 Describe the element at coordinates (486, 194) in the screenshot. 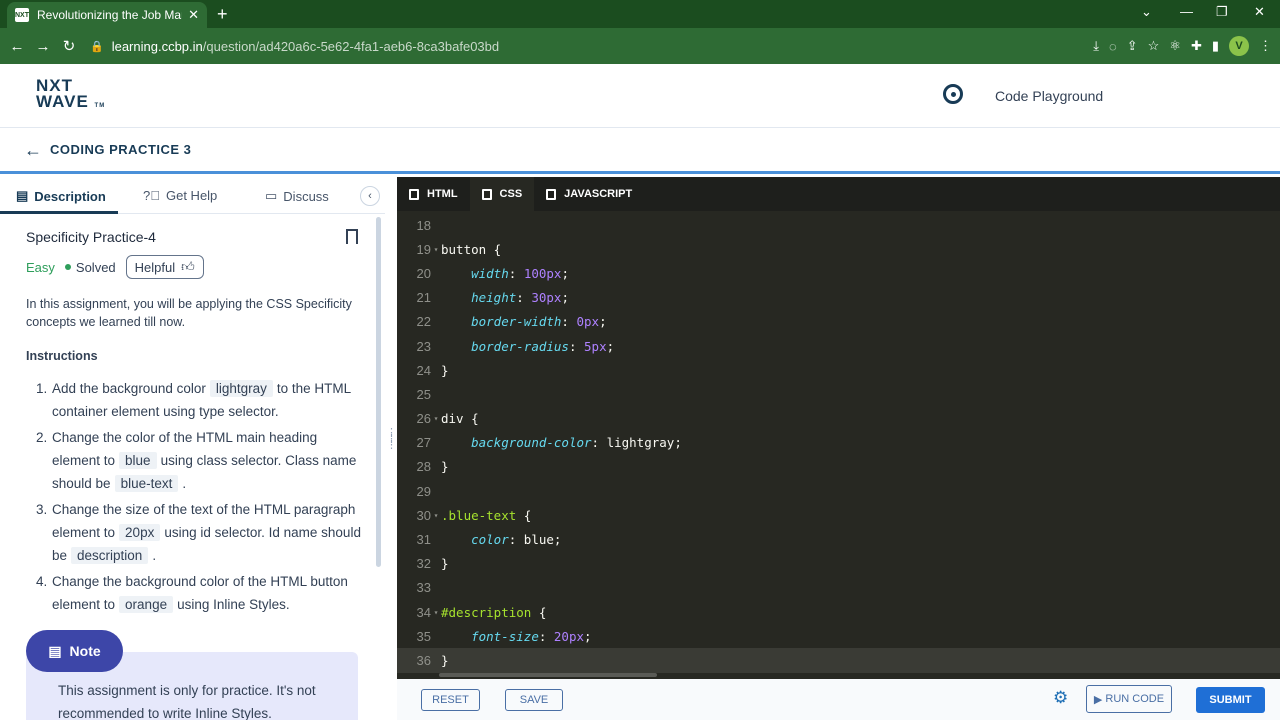

I see `css3-icon` at that location.